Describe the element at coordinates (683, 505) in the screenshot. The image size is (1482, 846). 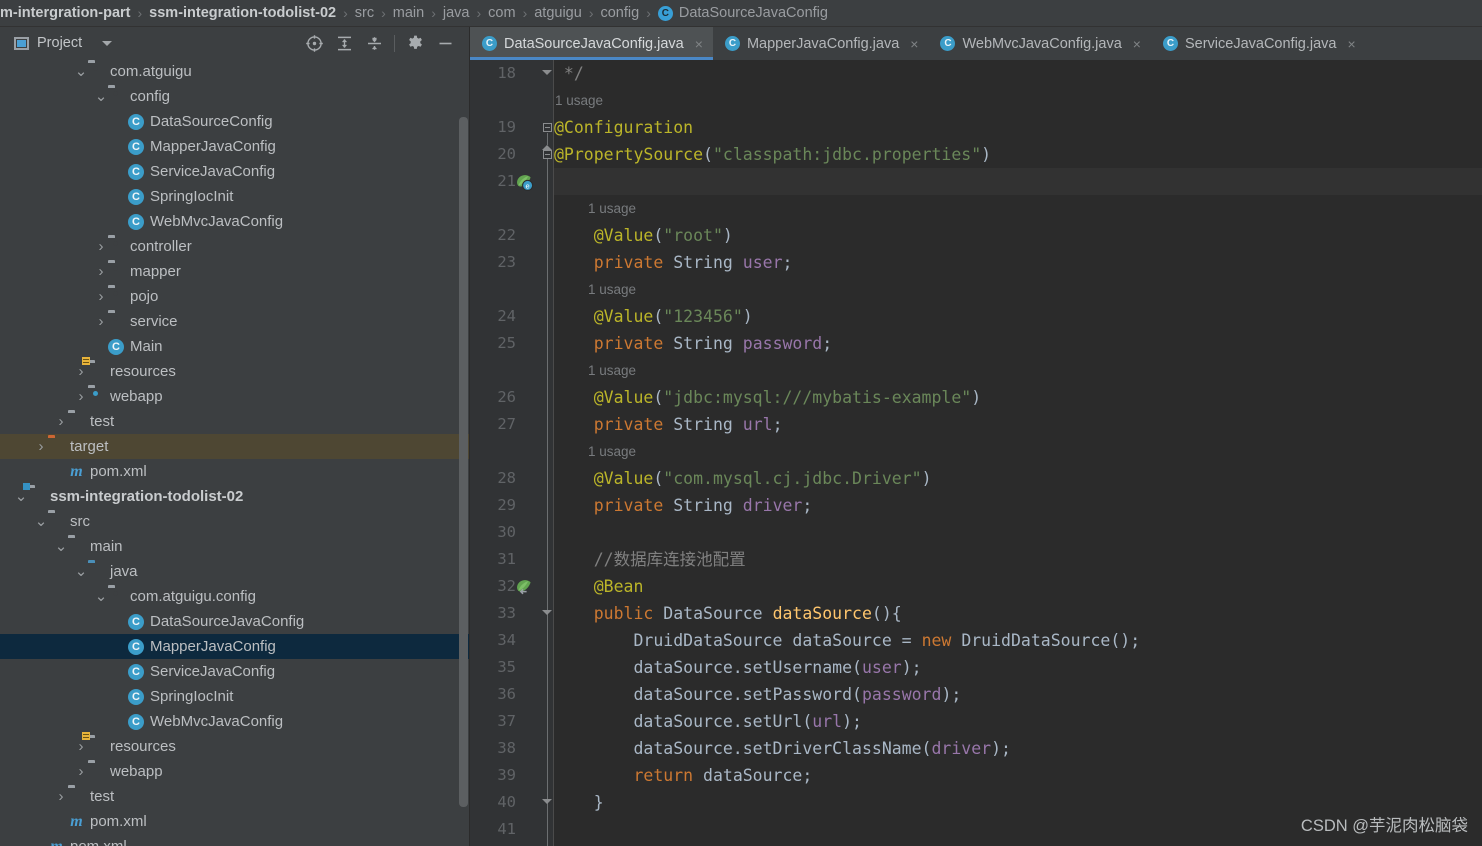
I see `code-line: private String driver;` at that location.